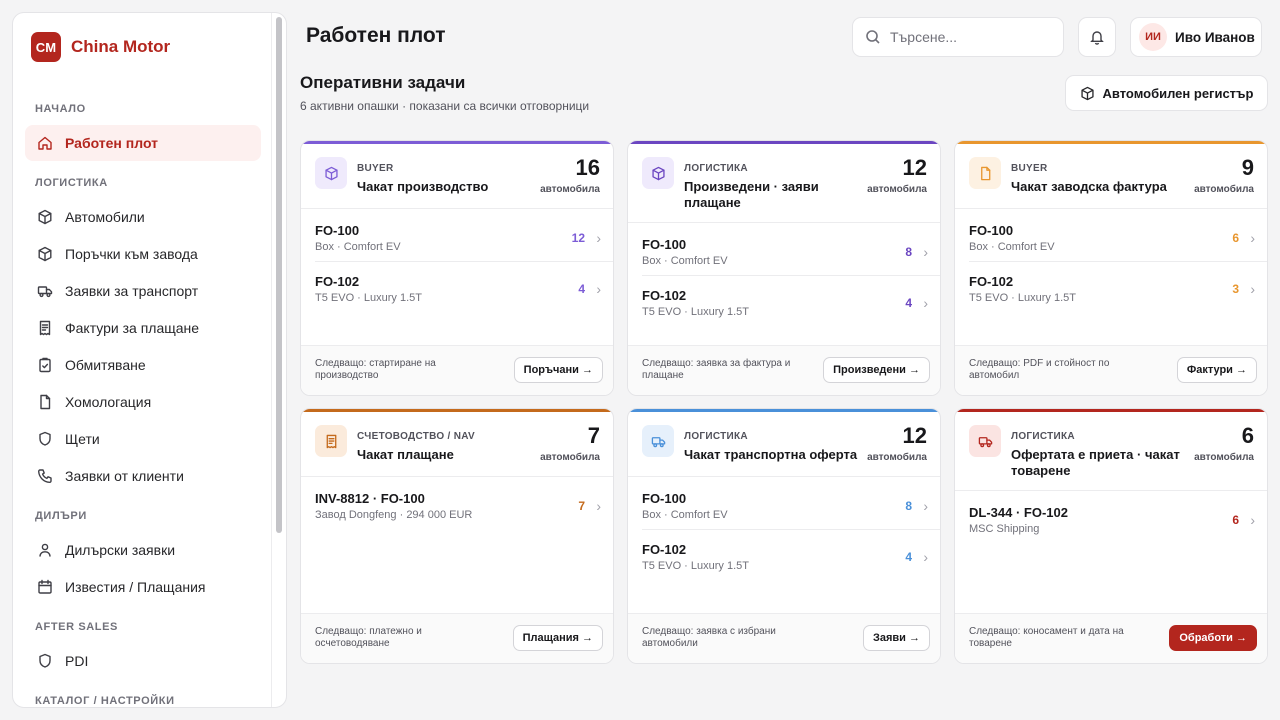 Image resolution: width=1280 pixels, height=720 pixels. What do you see at coordinates (1018, 512) in the screenshot?
I see `row-title: DL-344 · FO-102` at bounding box center [1018, 512].